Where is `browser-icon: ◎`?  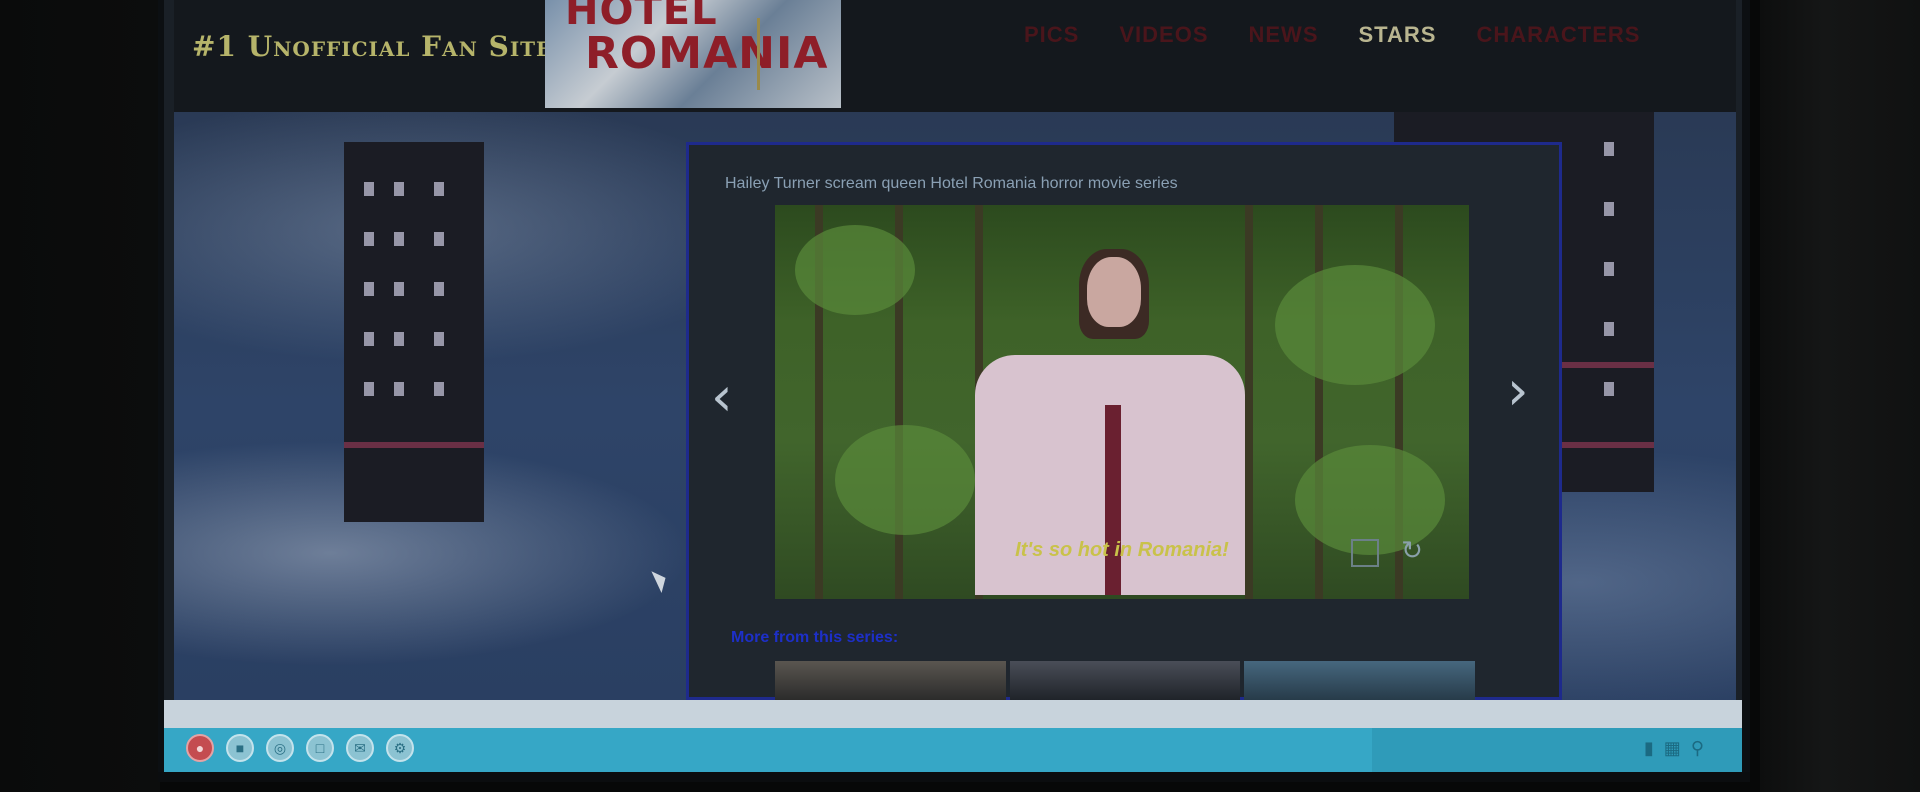 browser-icon: ◎ is located at coordinates (280, 748).